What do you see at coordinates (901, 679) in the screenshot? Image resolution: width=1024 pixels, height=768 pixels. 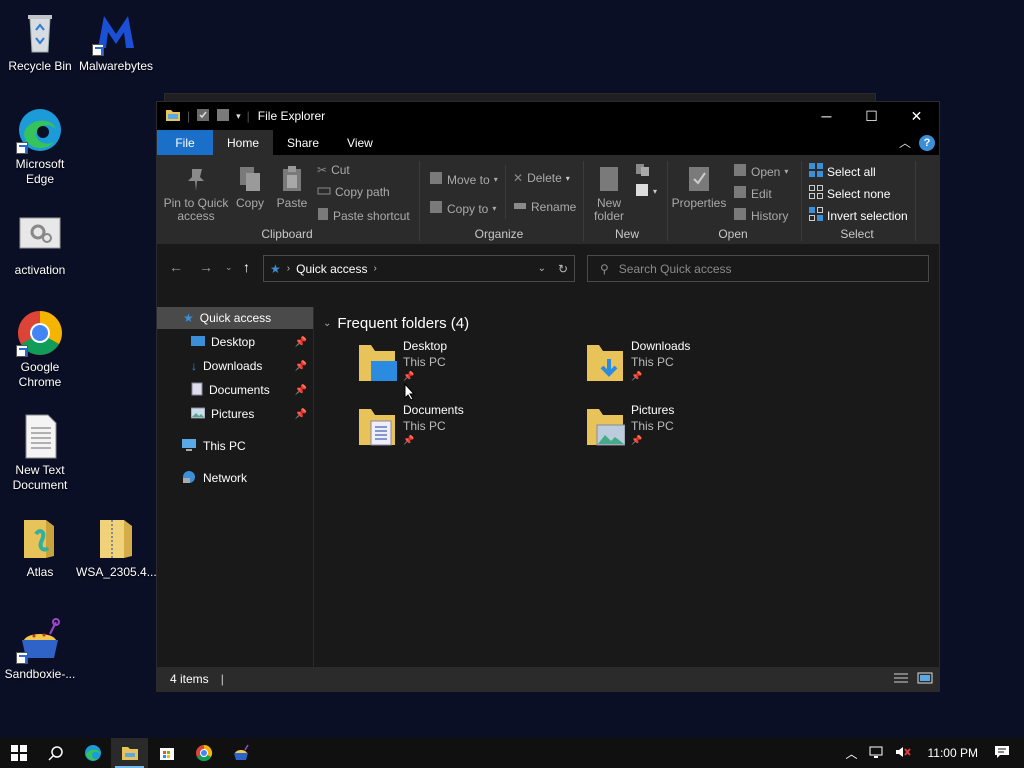 I see `details-view-icon` at bounding box center [901, 679].